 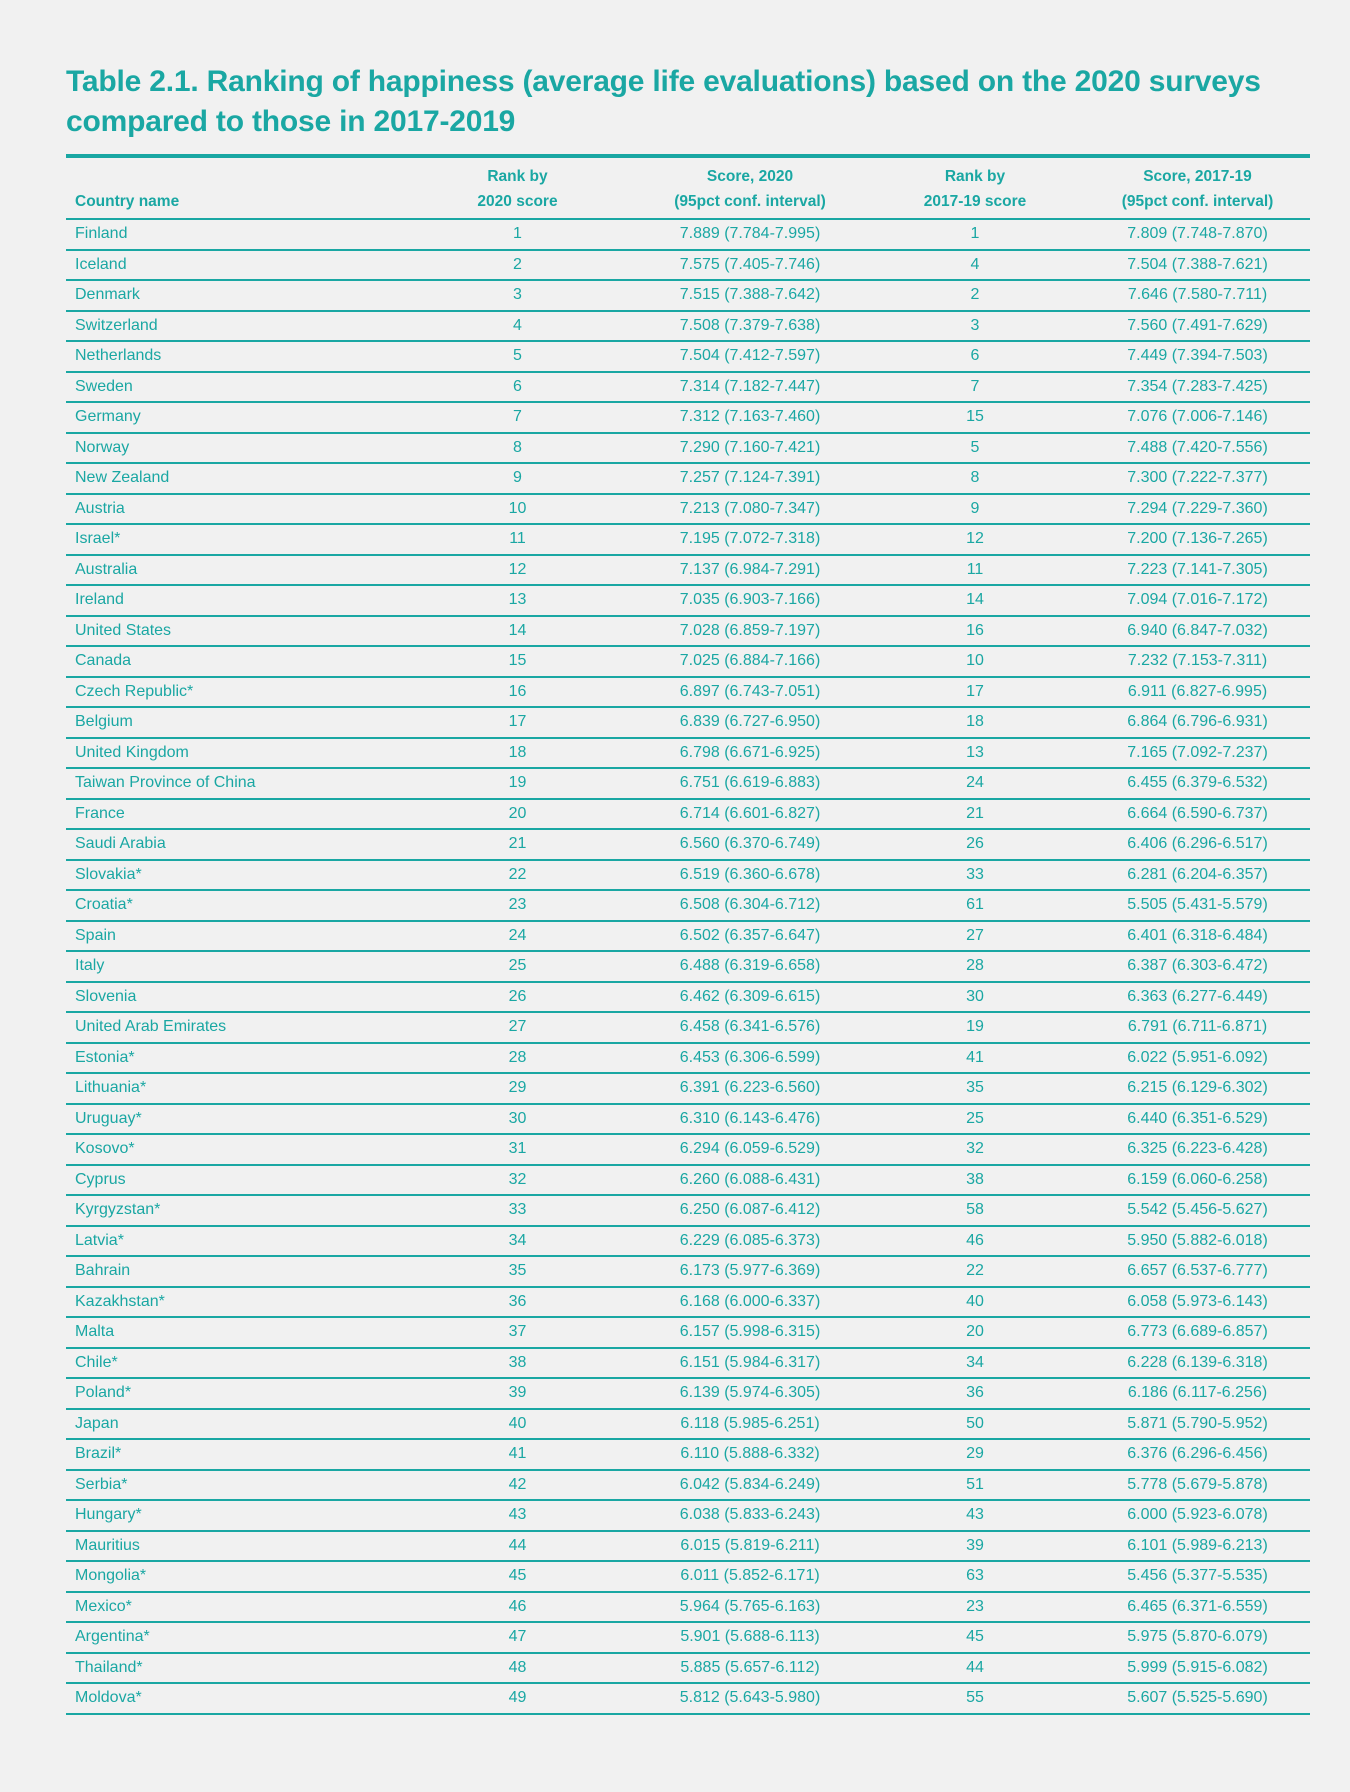 What do you see at coordinates (233, 188) in the screenshot?
I see `header-country-name: Country name` at bounding box center [233, 188].